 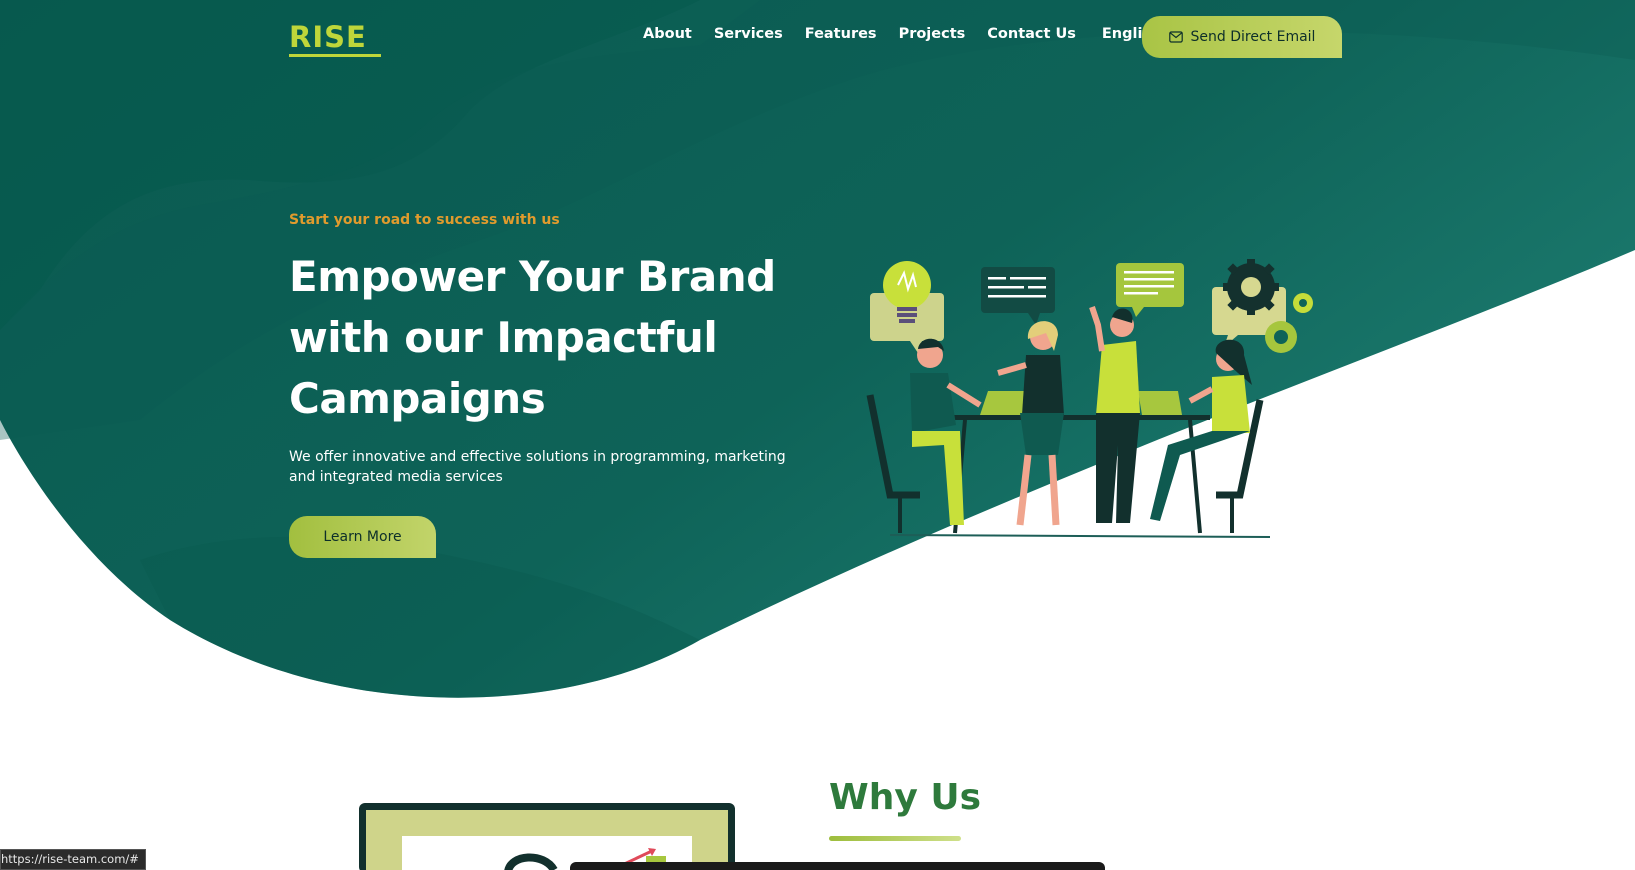 I want to click on status-bar-url: https://rise-team.com/#, so click(x=73, y=859).